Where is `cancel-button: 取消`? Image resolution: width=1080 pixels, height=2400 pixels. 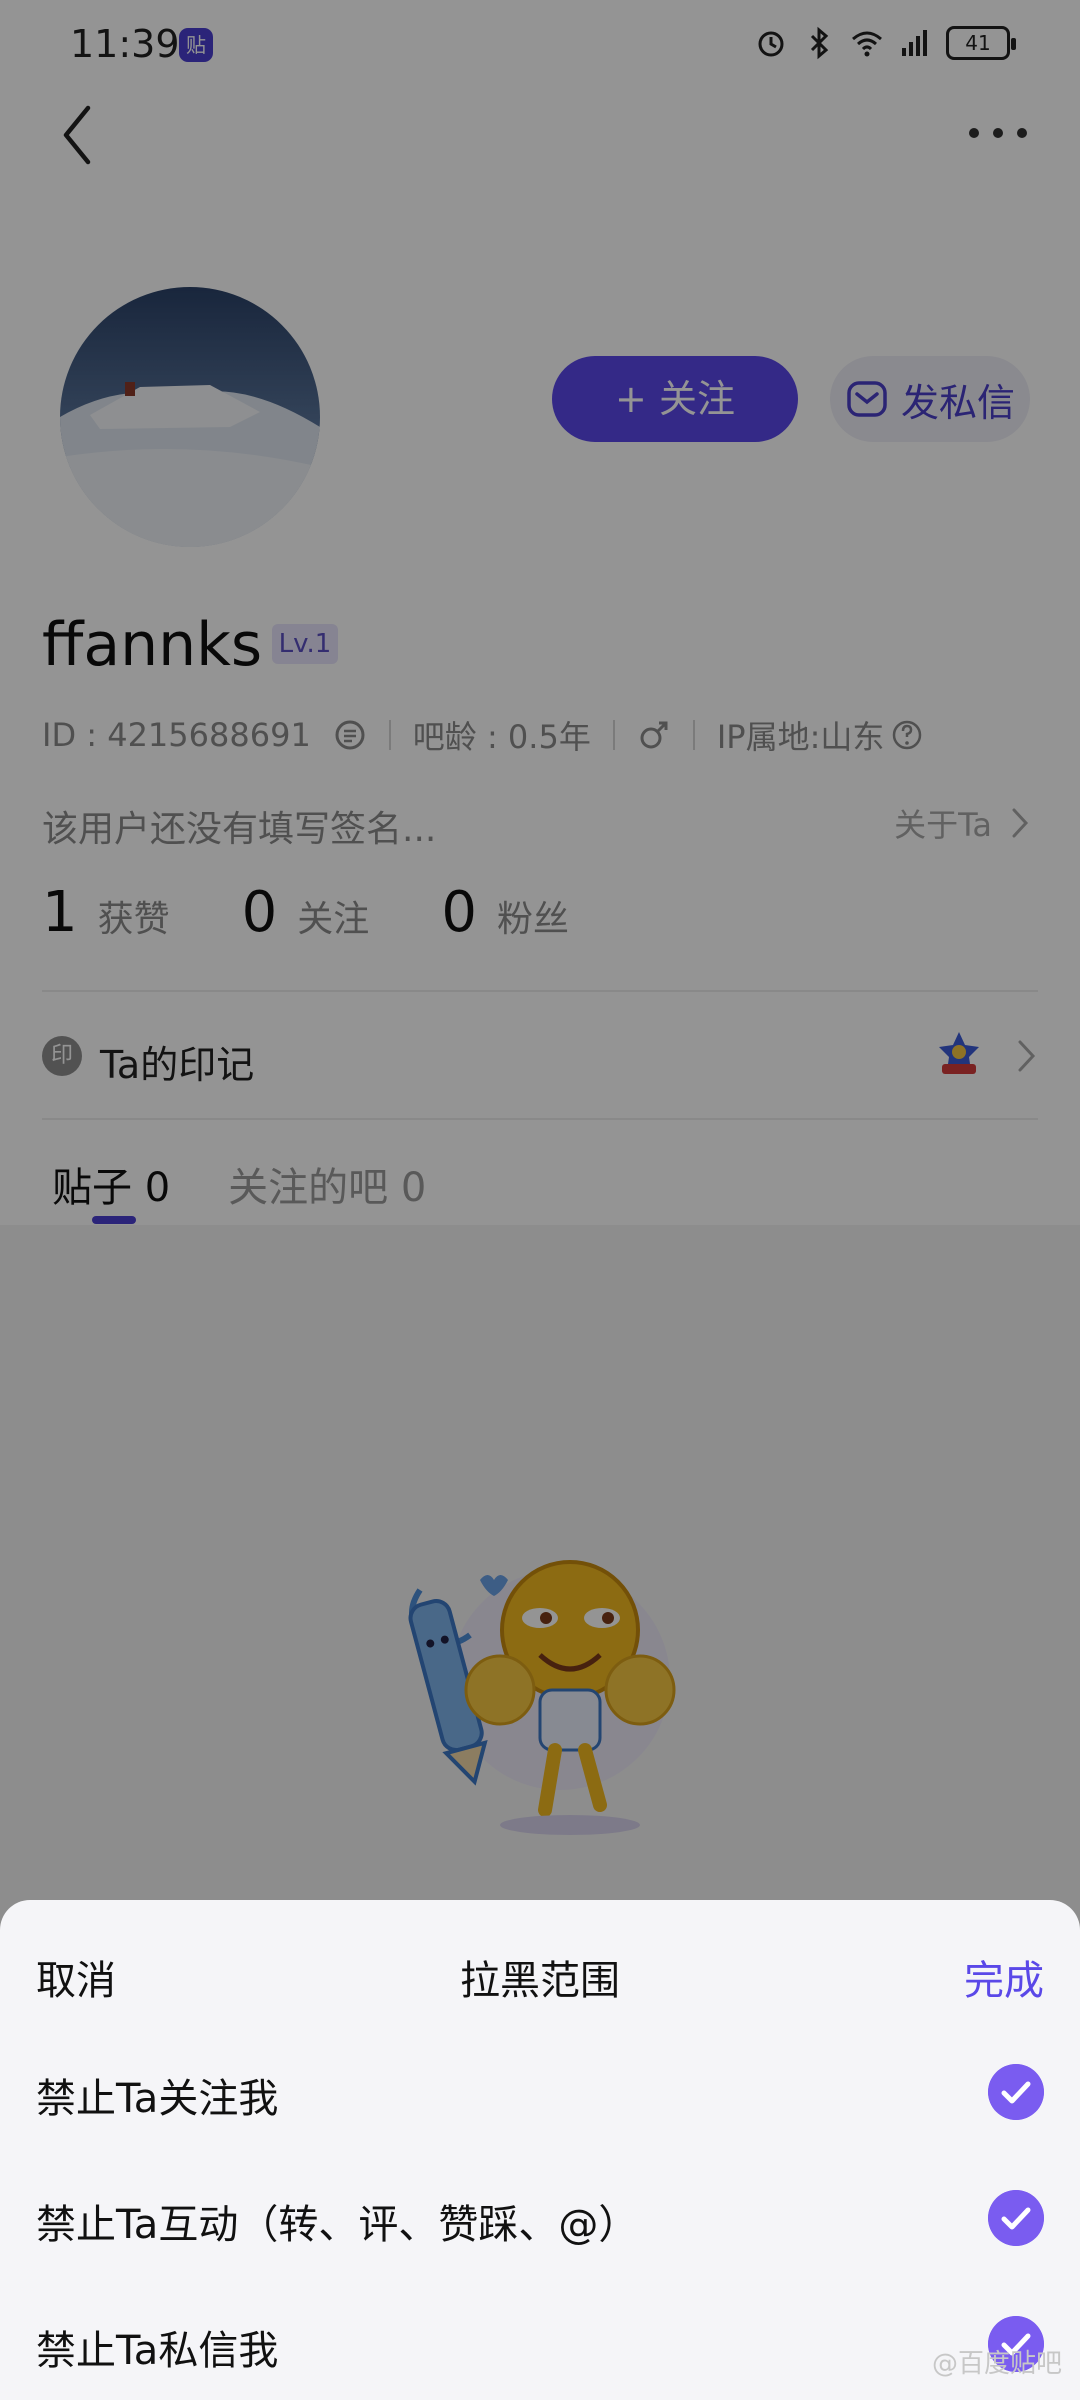
cancel-button: 取消 is located at coordinates (76, 1977).